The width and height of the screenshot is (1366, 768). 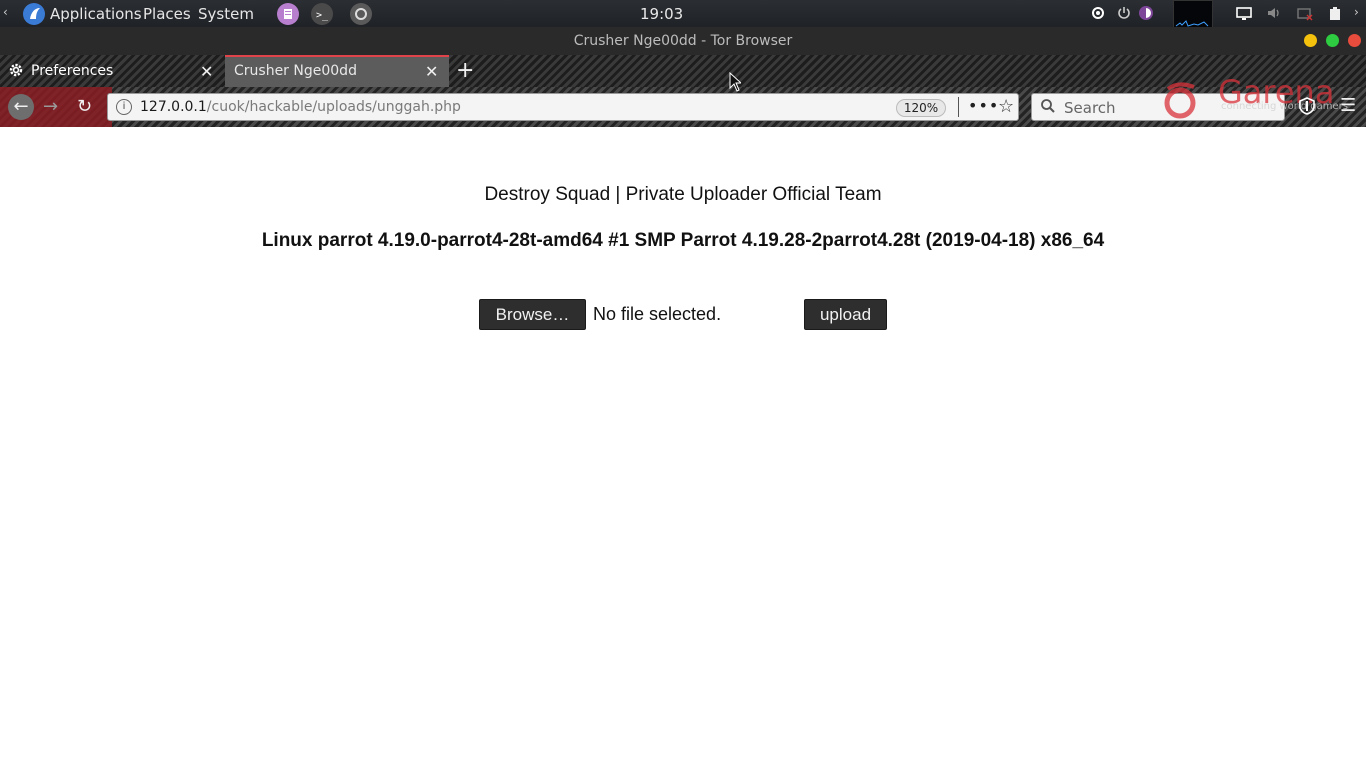 What do you see at coordinates (845, 314) in the screenshot?
I see `upload-button: upload` at bounding box center [845, 314].